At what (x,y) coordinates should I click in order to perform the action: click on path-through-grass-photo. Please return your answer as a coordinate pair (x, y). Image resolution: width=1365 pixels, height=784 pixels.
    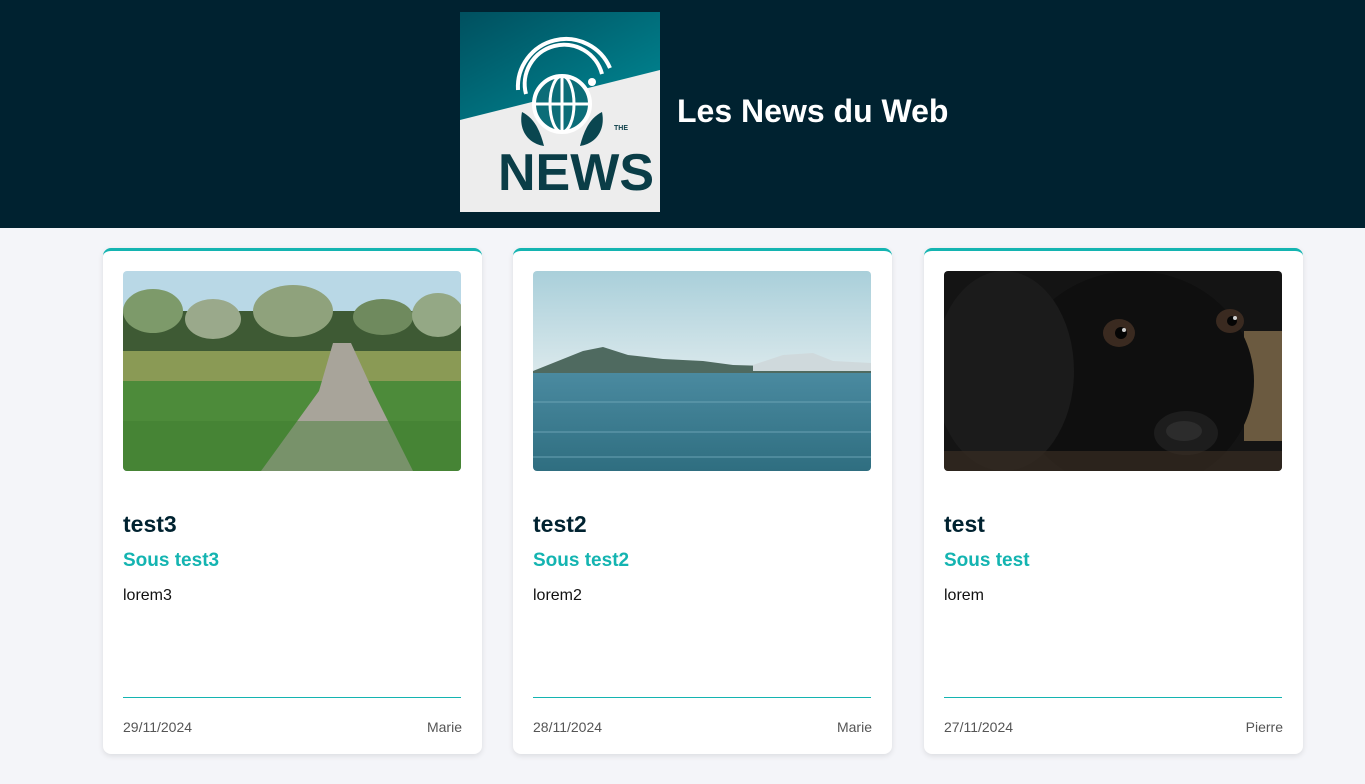
    Looking at the image, I should click on (292, 371).